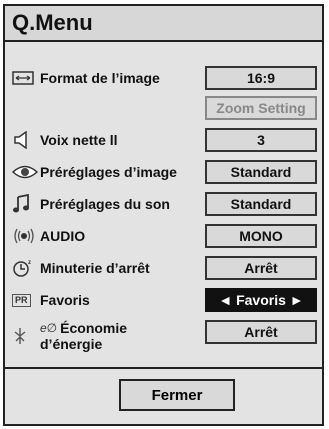 This screenshot has width=329, height=429. I want to click on menu-row-clear-voice: Voix nette ll 3, so click(163, 140).